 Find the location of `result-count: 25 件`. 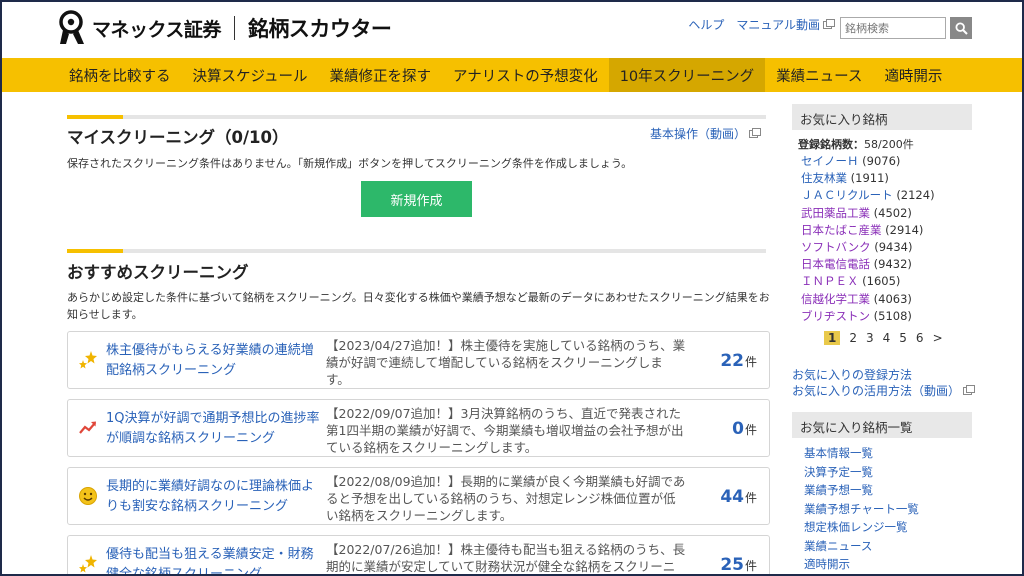

result-count: 25 件 is located at coordinates (738, 565).